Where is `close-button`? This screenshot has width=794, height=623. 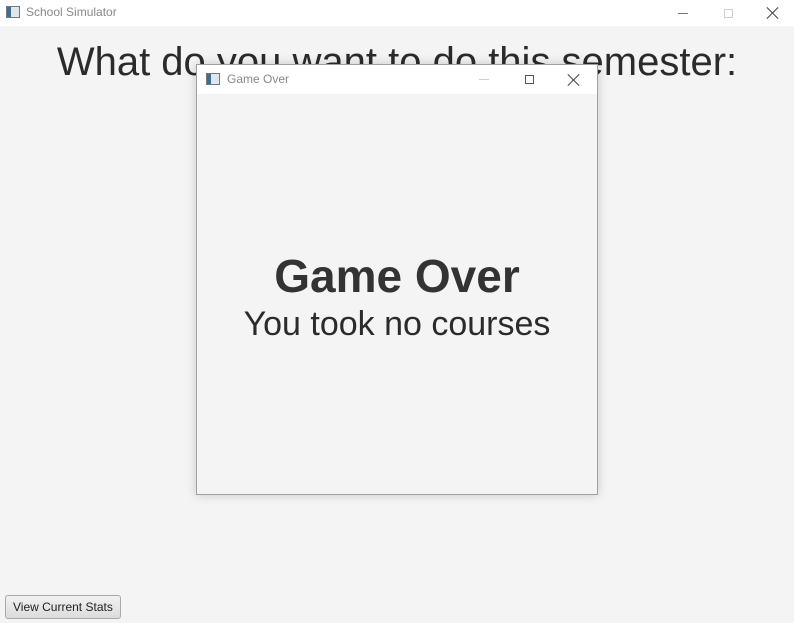
close-button is located at coordinates (772, 13).